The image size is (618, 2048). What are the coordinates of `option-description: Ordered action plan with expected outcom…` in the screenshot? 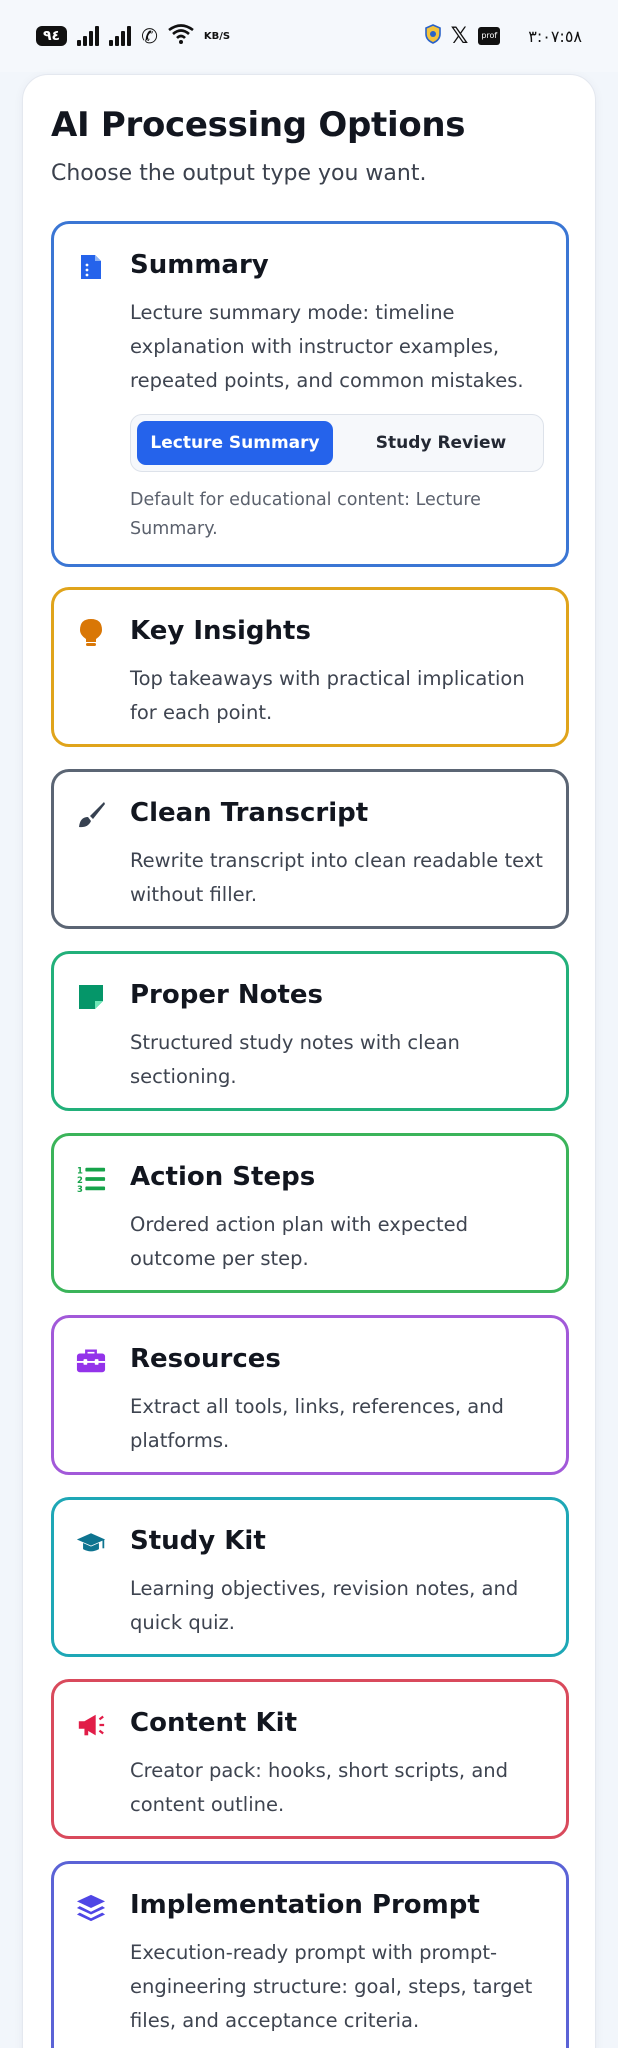 It's located at (299, 1241).